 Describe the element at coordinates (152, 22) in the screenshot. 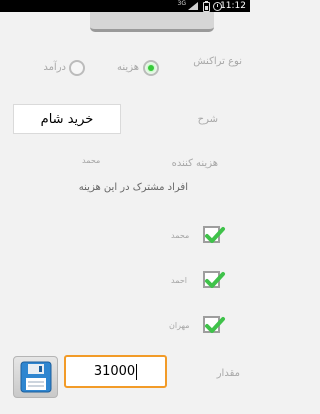

I see `top-tab-bar` at that location.